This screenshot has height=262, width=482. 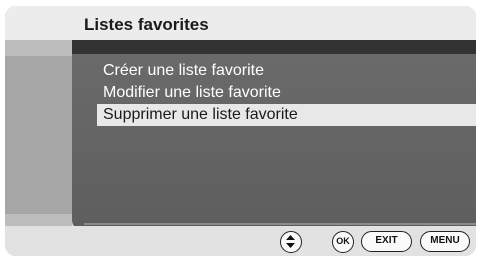 I want to click on exit-button: EXIT, so click(x=386, y=241).